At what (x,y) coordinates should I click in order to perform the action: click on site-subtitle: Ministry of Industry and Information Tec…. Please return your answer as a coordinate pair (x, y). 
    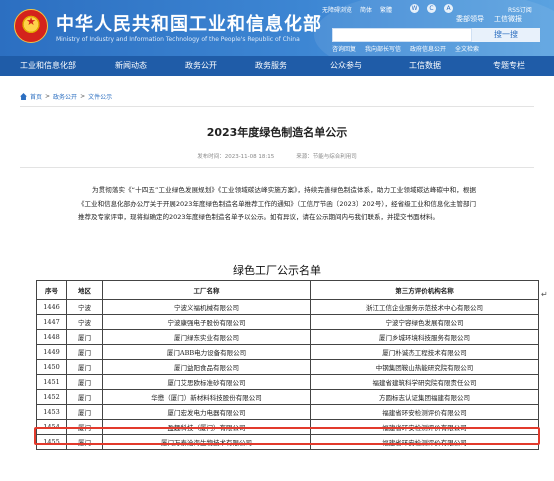
    Looking at the image, I should click on (178, 39).